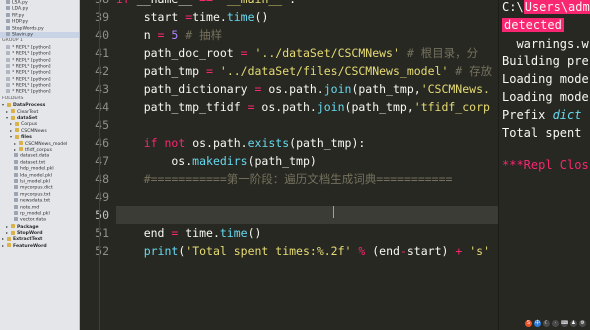  Describe the element at coordinates (36, 188) in the screenshot. I see `sidebar-item-label: mycorpus.dict` at that location.